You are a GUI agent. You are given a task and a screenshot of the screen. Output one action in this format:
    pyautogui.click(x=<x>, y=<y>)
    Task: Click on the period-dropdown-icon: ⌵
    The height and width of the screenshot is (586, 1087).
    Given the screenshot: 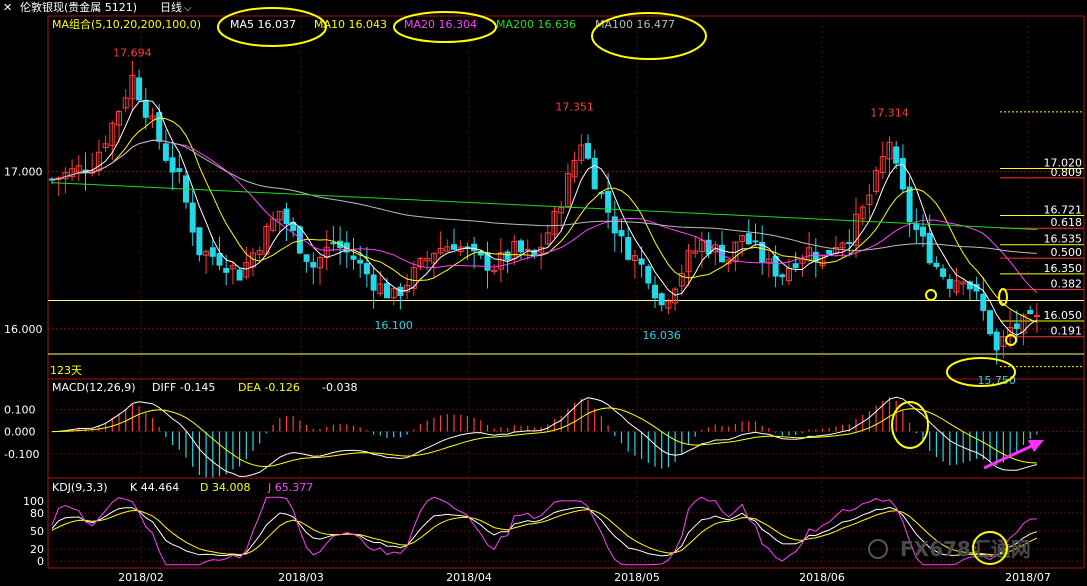 What is the action you would take?
    pyautogui.click(x=188, y=8)
    